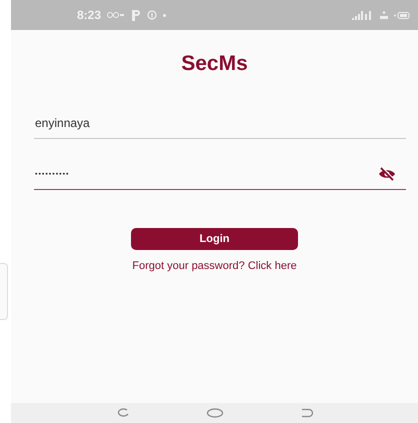  What do you see at coordinates (214, 239) in the screenshot?
I see `login-button: Login` at bounding box center [214, 239].